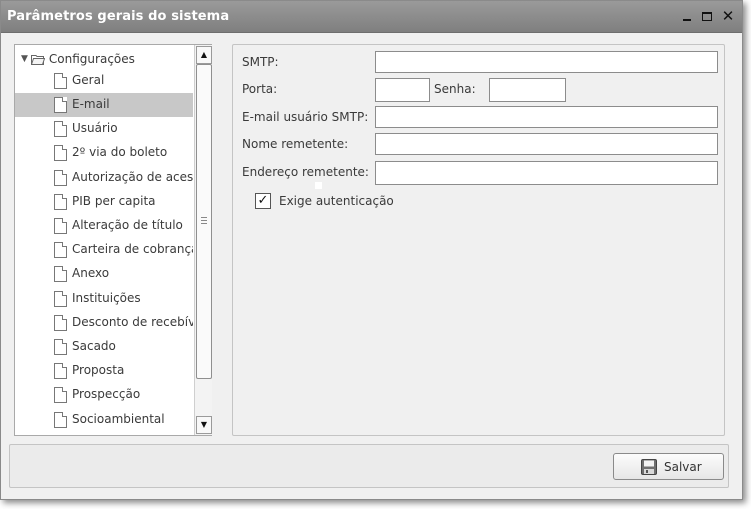  Describe the element at coordinates (527, 90) in the screenshot. I see `senha-input` at that location.